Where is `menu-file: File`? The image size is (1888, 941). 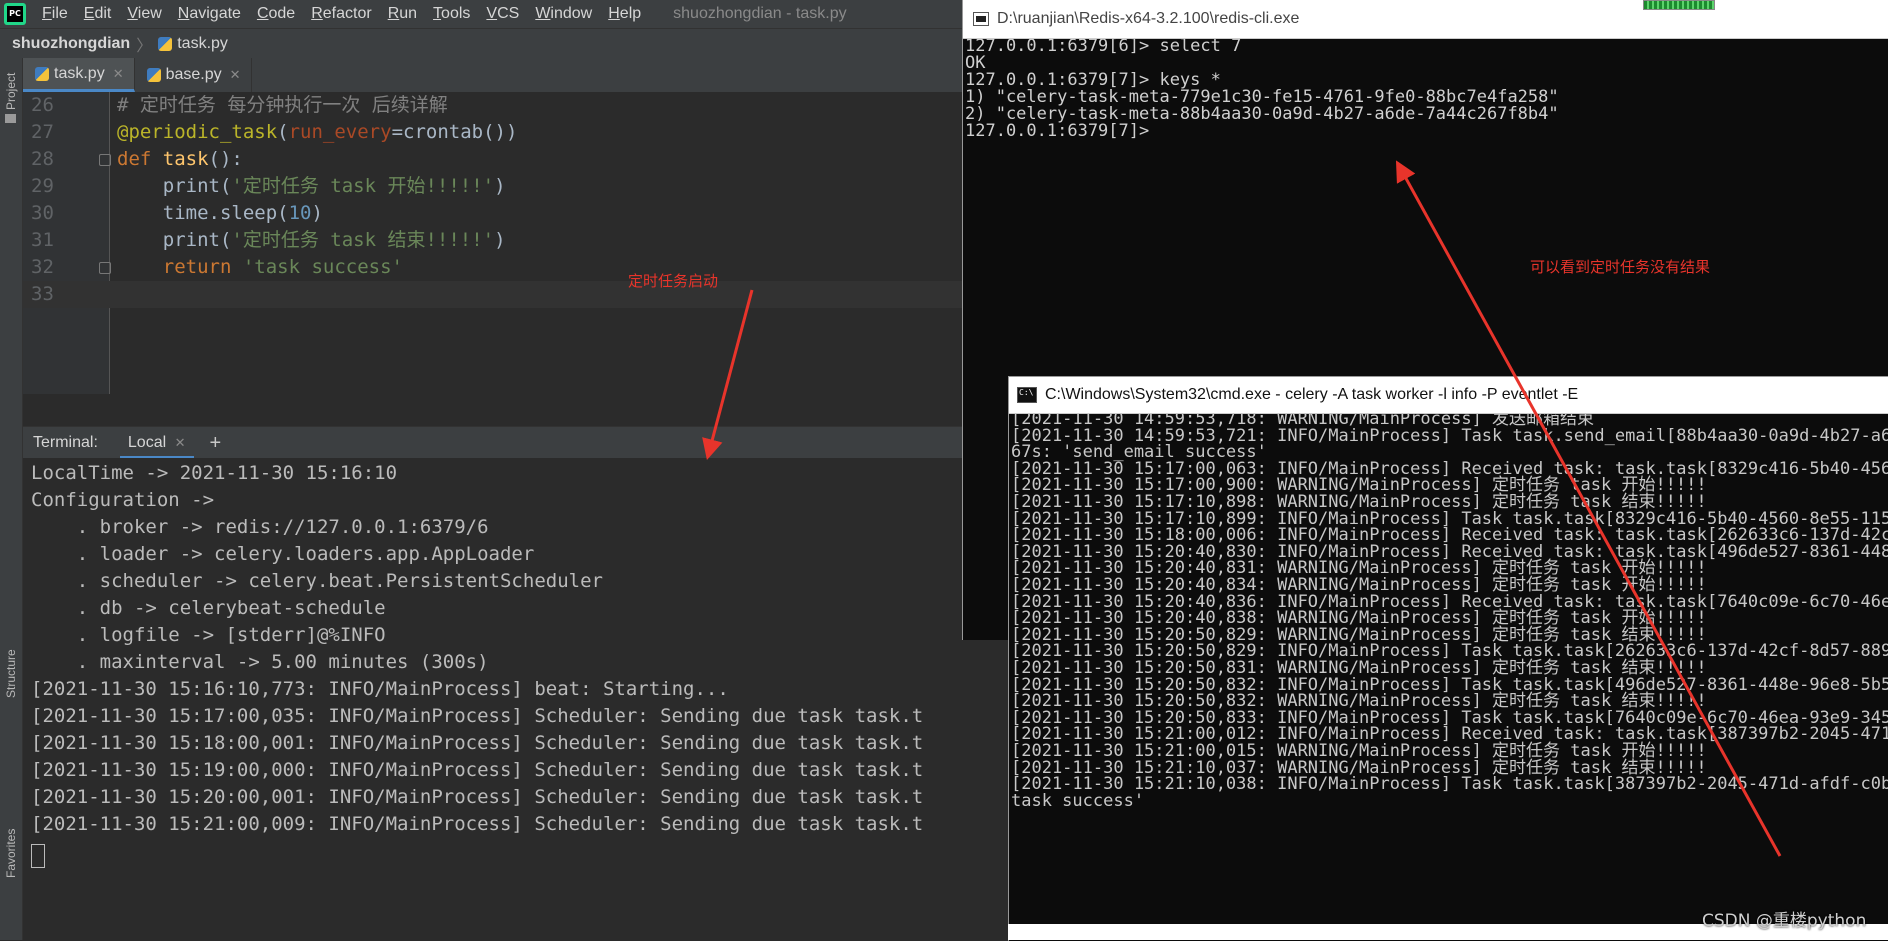
menu-file: File is located at coordinates (55, 14).